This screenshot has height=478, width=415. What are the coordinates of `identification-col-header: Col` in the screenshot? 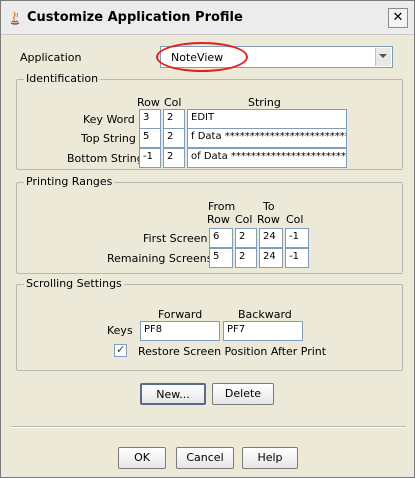 It's located at (173, 102).